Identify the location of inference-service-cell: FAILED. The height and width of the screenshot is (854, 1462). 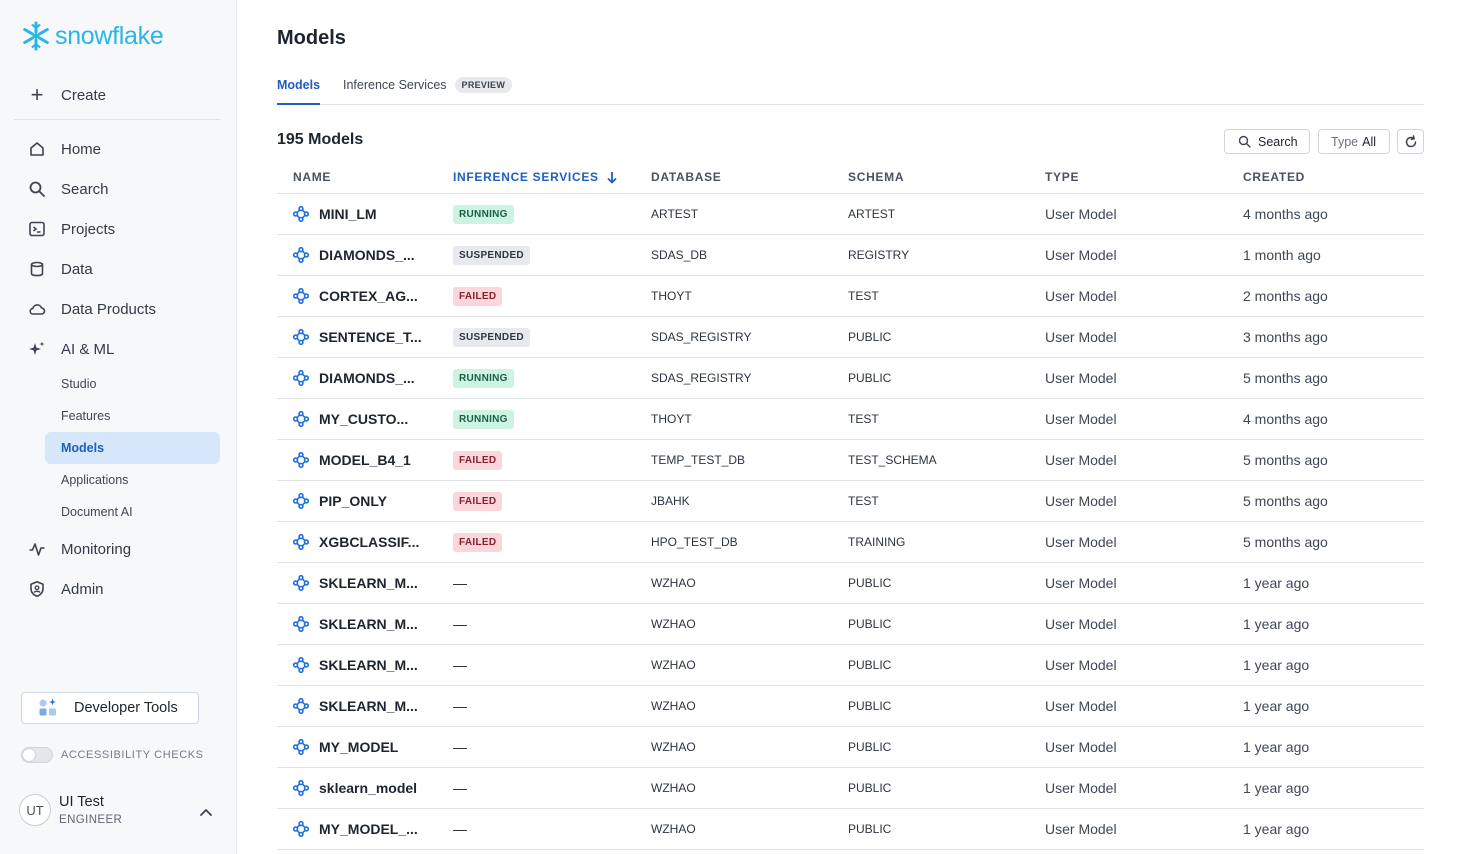
(478, 460).